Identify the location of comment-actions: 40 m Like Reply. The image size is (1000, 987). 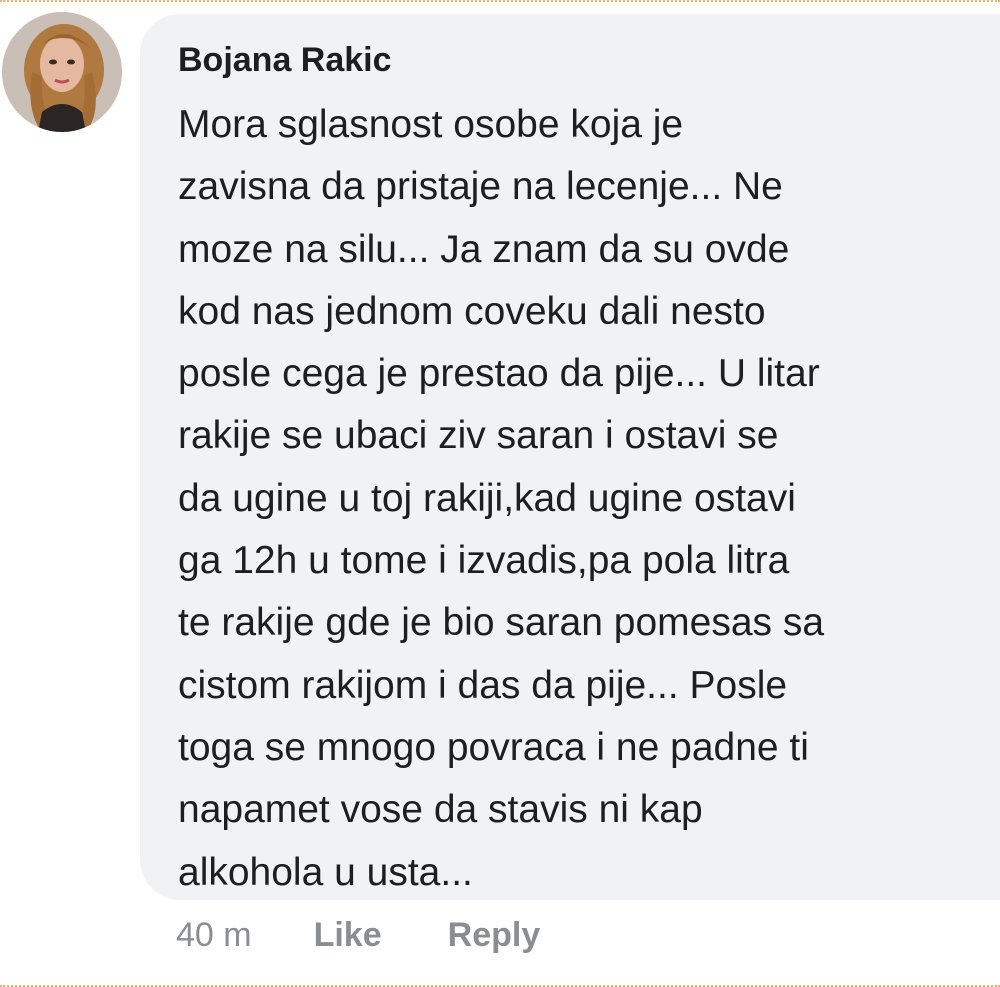
(358, 935).